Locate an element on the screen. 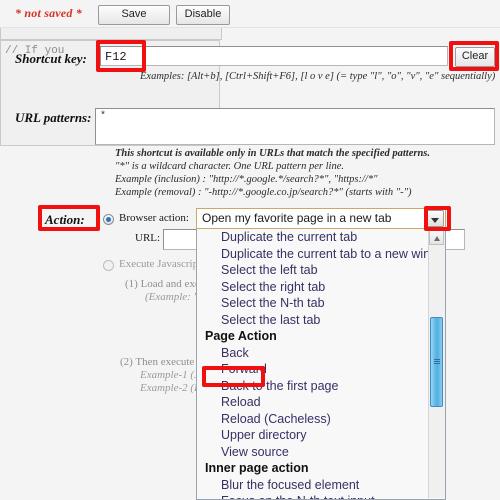 This screenshot has height=500, width=500. dropdown-option: Upper directory is located at coordinates (313, 435).